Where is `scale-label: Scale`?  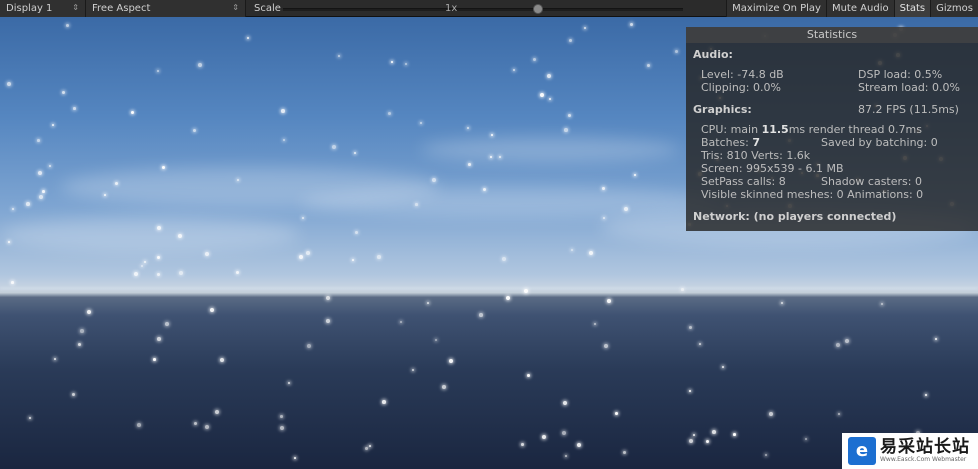 scale-label: Scale is located at coordinates (267, 8).